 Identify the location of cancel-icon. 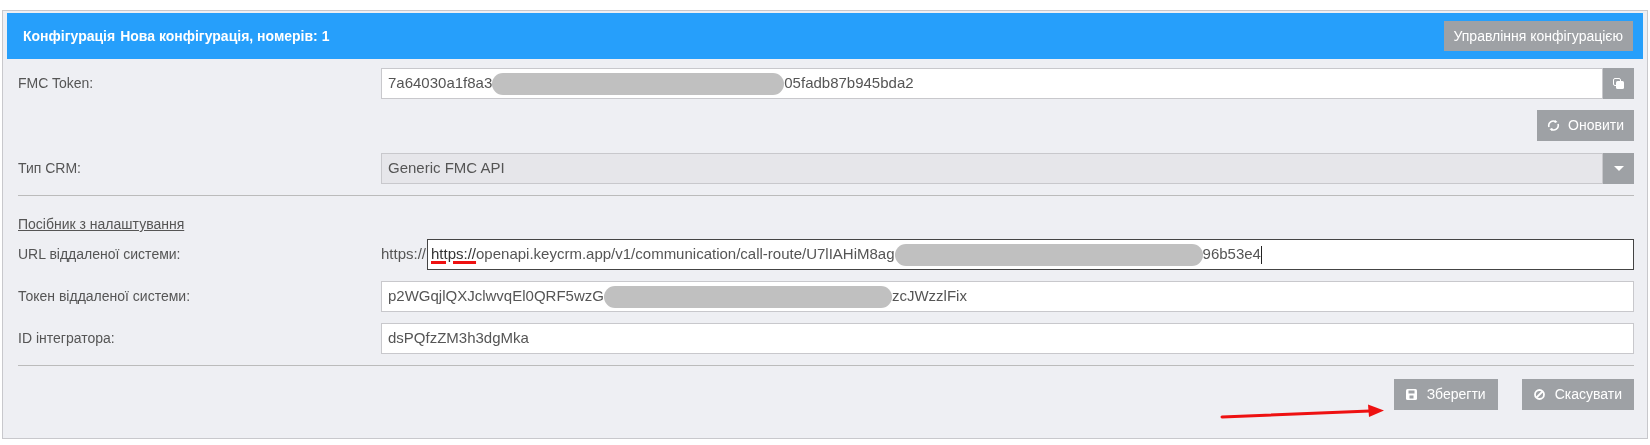
(1539, 394).